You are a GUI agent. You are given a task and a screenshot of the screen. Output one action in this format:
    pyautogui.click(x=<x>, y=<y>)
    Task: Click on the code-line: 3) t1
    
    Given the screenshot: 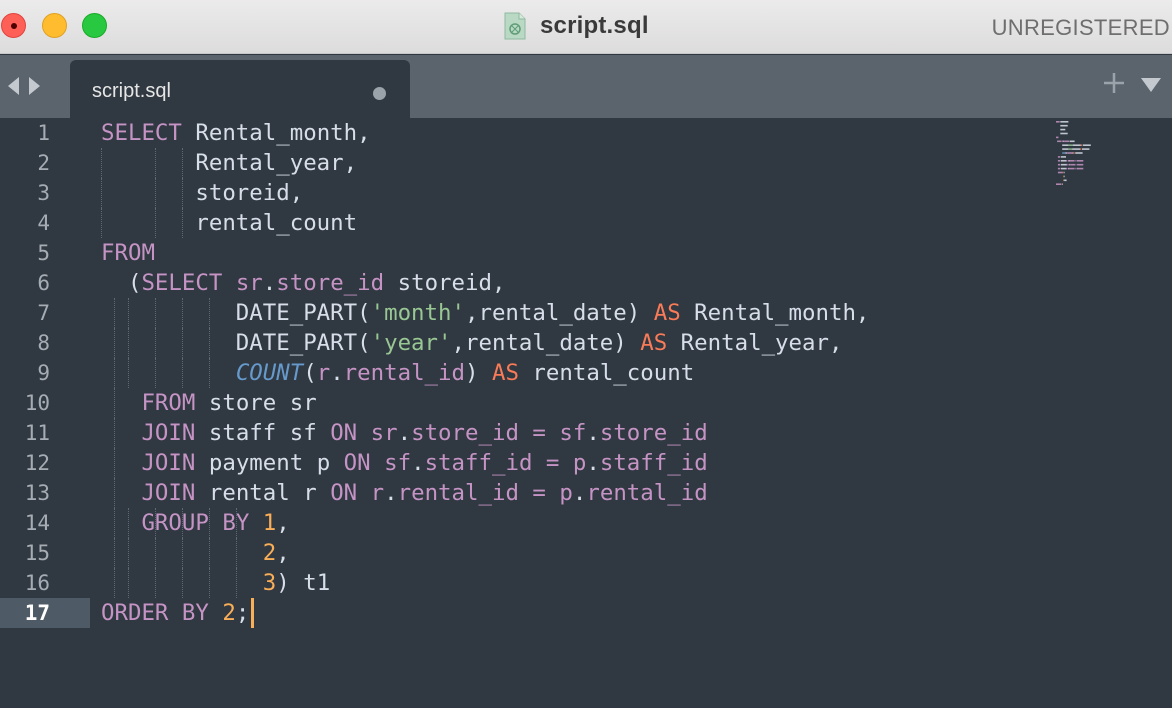 What is the action you would take?
    pyautogui.click(x=485, y=583)
    